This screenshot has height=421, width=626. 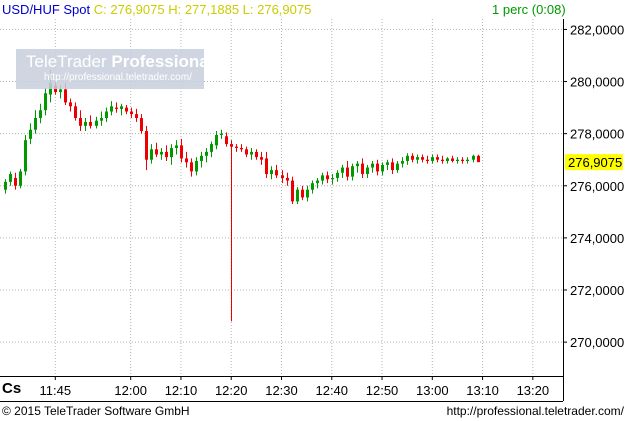 I want to click on x-tick-label: 12:20, so click(x=231, y=390).